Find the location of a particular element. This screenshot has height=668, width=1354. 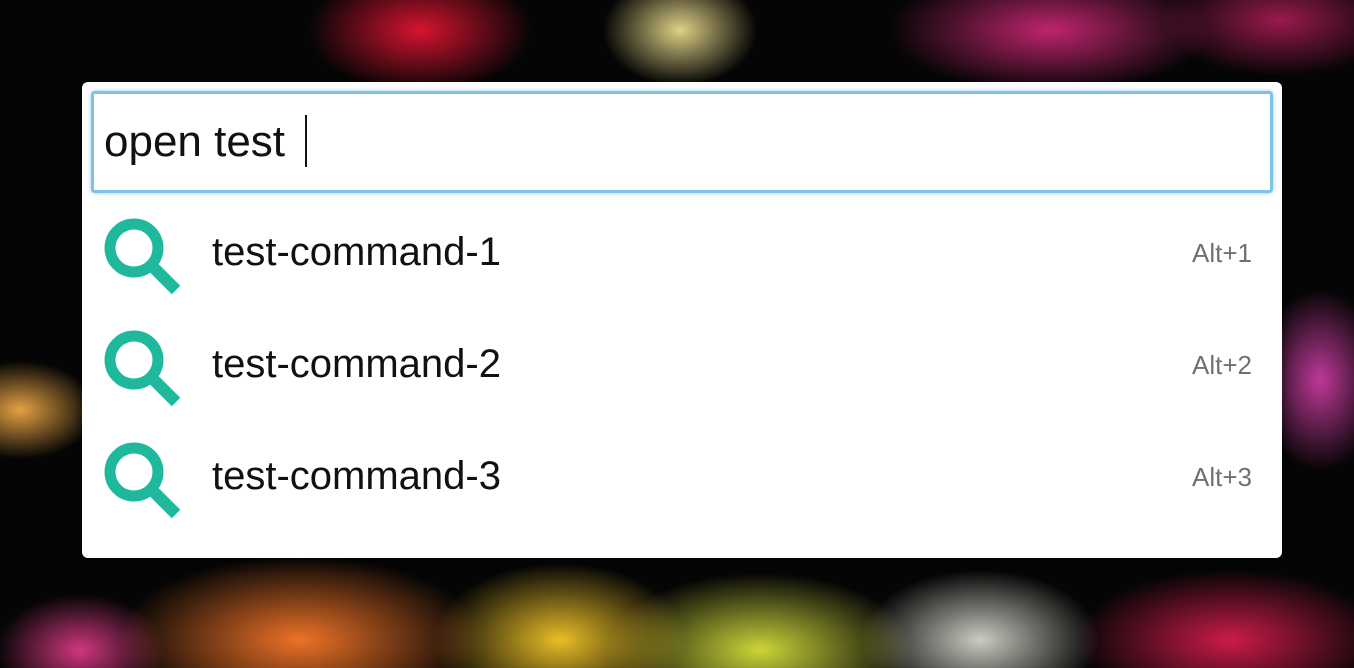

result-shortcut: Alt+3 is located at coordinates (1222, 477).